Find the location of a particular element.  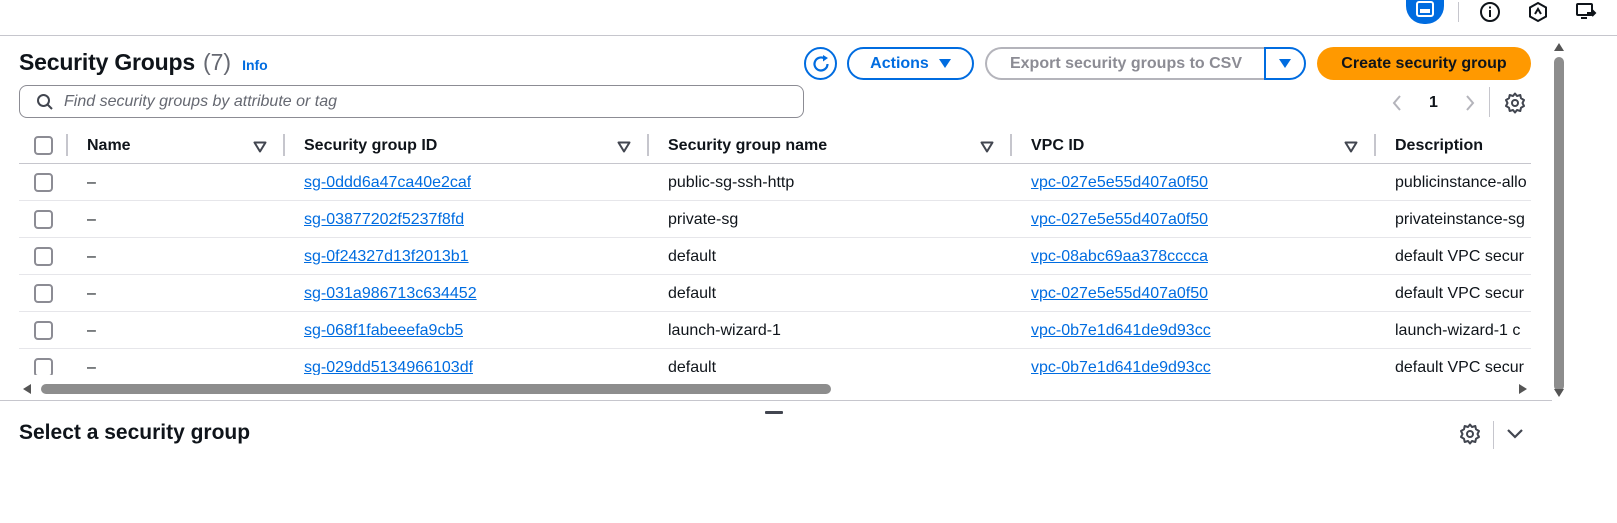

cell-security-group-id: sg-0ddd6a47ca40e2caf is located at coordinates (387, 182).